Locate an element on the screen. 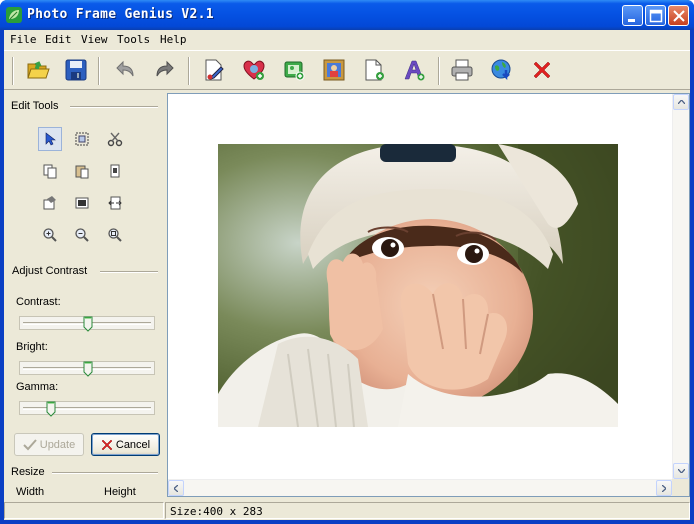  scroll-up-button is located at coordinates (681, 102).